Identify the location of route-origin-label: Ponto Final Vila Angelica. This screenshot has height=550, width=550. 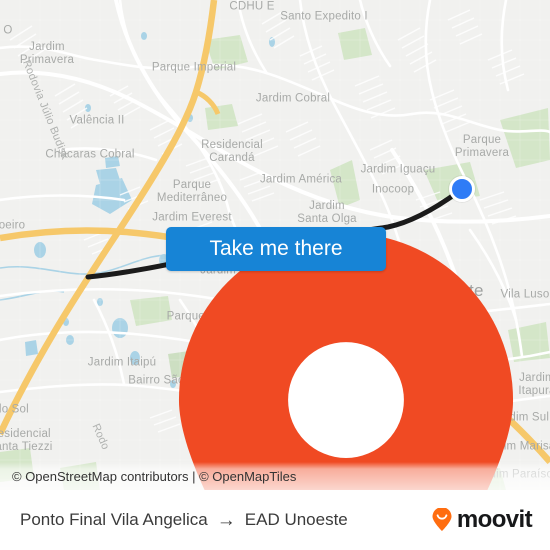
(114, 519).